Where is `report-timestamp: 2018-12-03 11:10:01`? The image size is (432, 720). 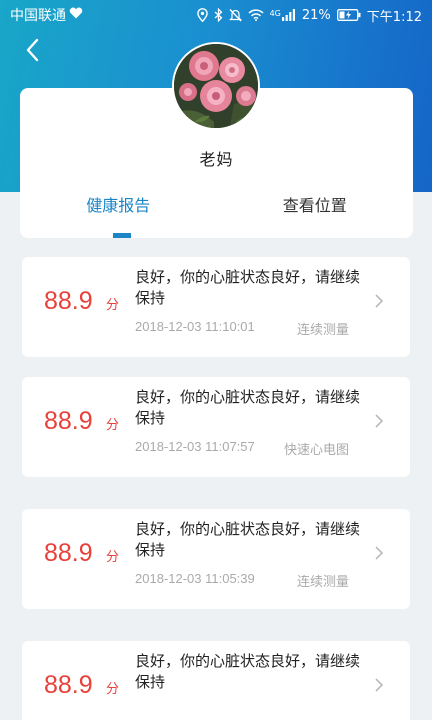
report-timestamp: 2018-12-03 11:10:01 is located at coordinates (195, 326).